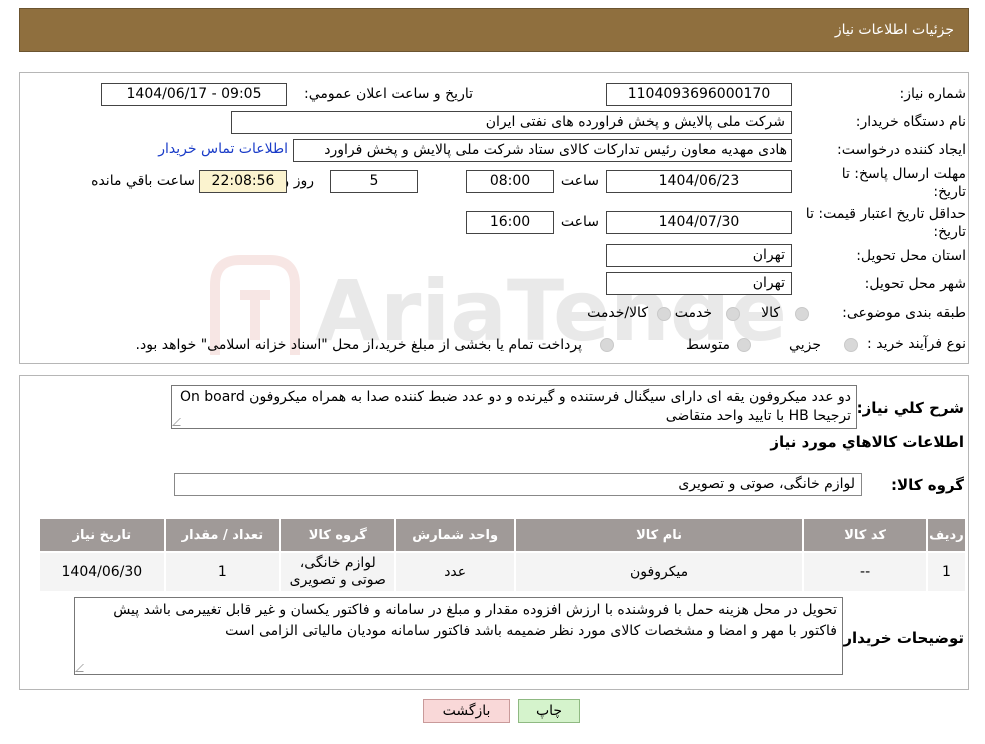 Image resolution: width=985 pixels, height=744 pixels. I want to click on cell-item-name: میکروفون, so click(659, 572).